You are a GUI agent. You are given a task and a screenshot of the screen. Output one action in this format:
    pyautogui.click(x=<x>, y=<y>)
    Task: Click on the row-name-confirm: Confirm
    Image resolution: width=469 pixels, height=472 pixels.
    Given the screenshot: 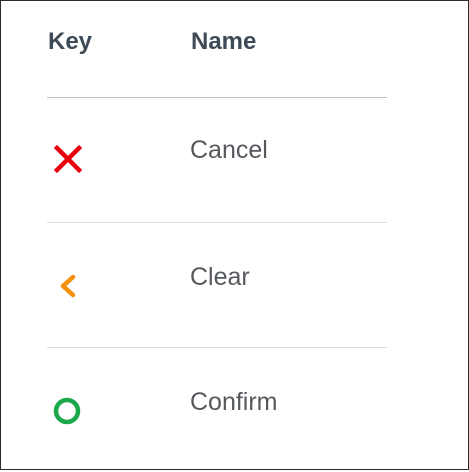 What is the action you would take?
    pyautogui.click(x=234, y=402)
    